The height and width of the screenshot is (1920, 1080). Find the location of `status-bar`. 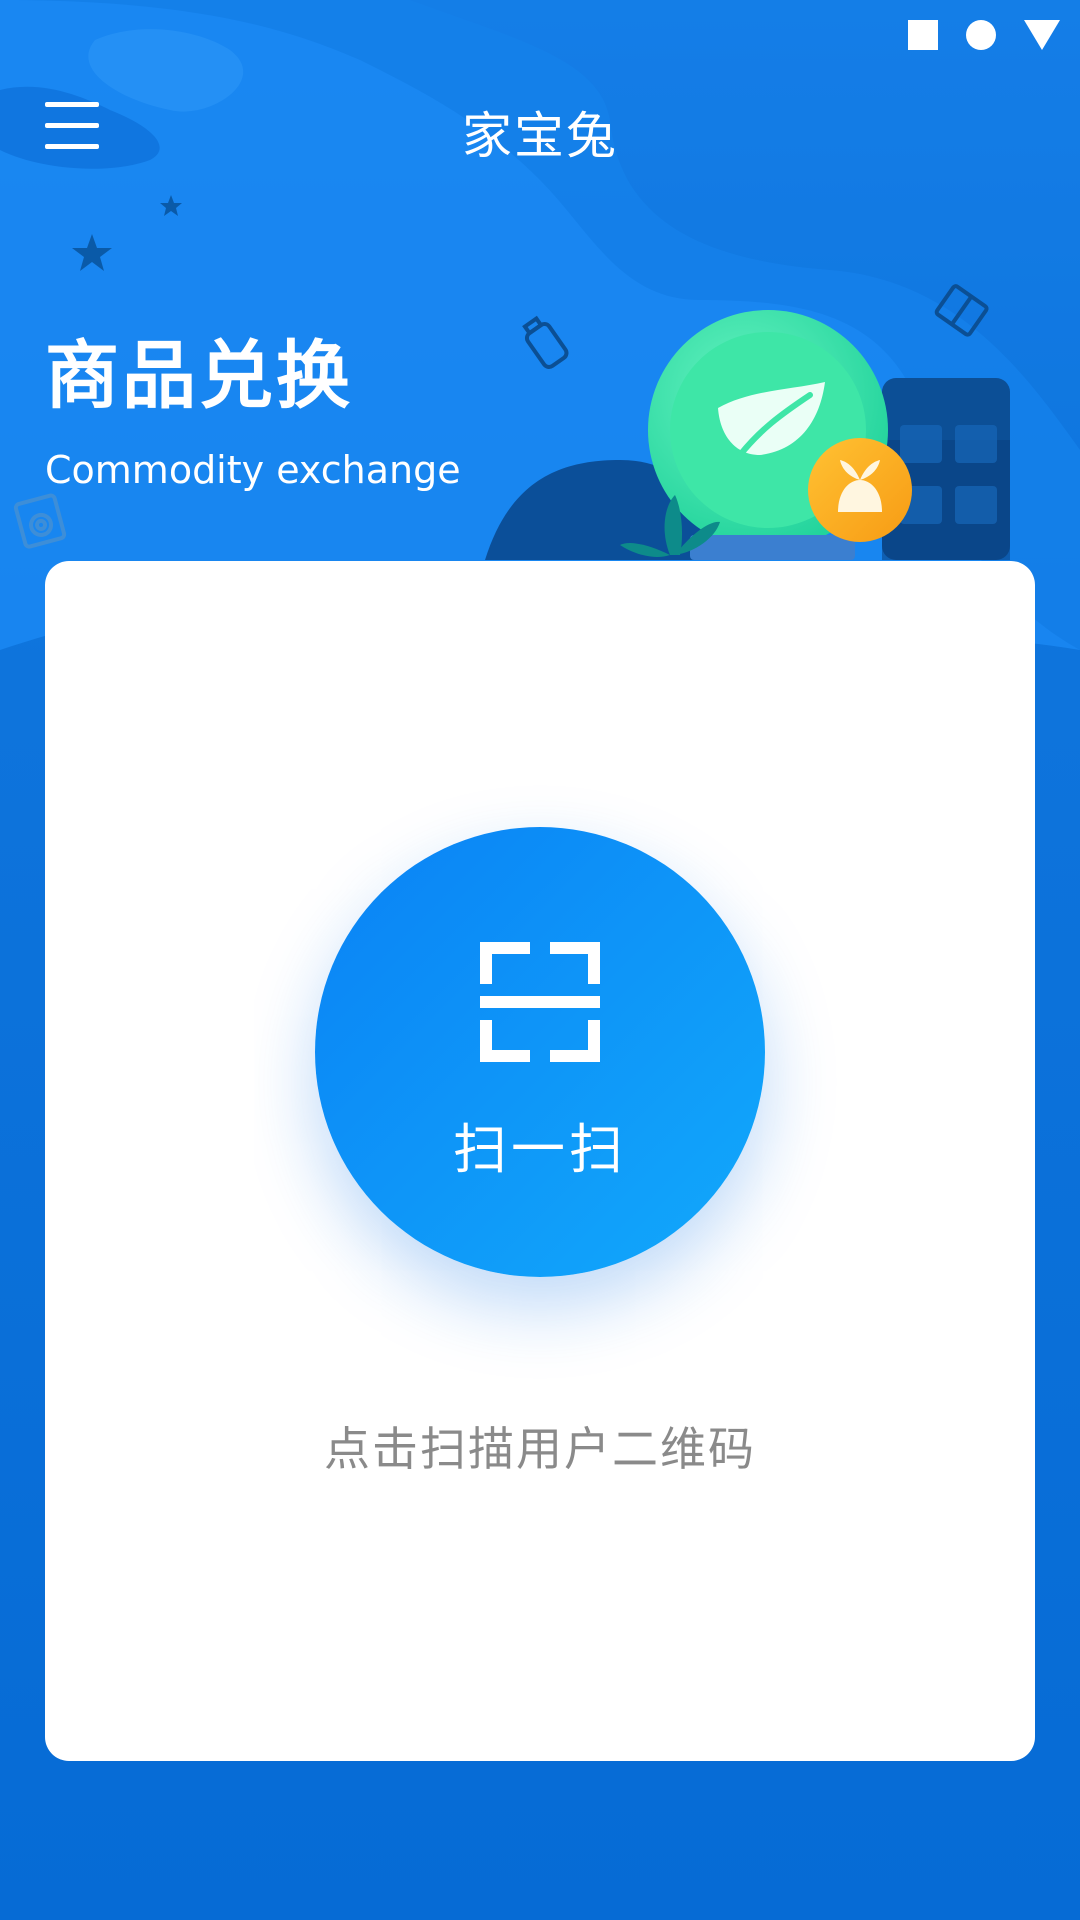

status-bar is located at coordinates (984, 35).